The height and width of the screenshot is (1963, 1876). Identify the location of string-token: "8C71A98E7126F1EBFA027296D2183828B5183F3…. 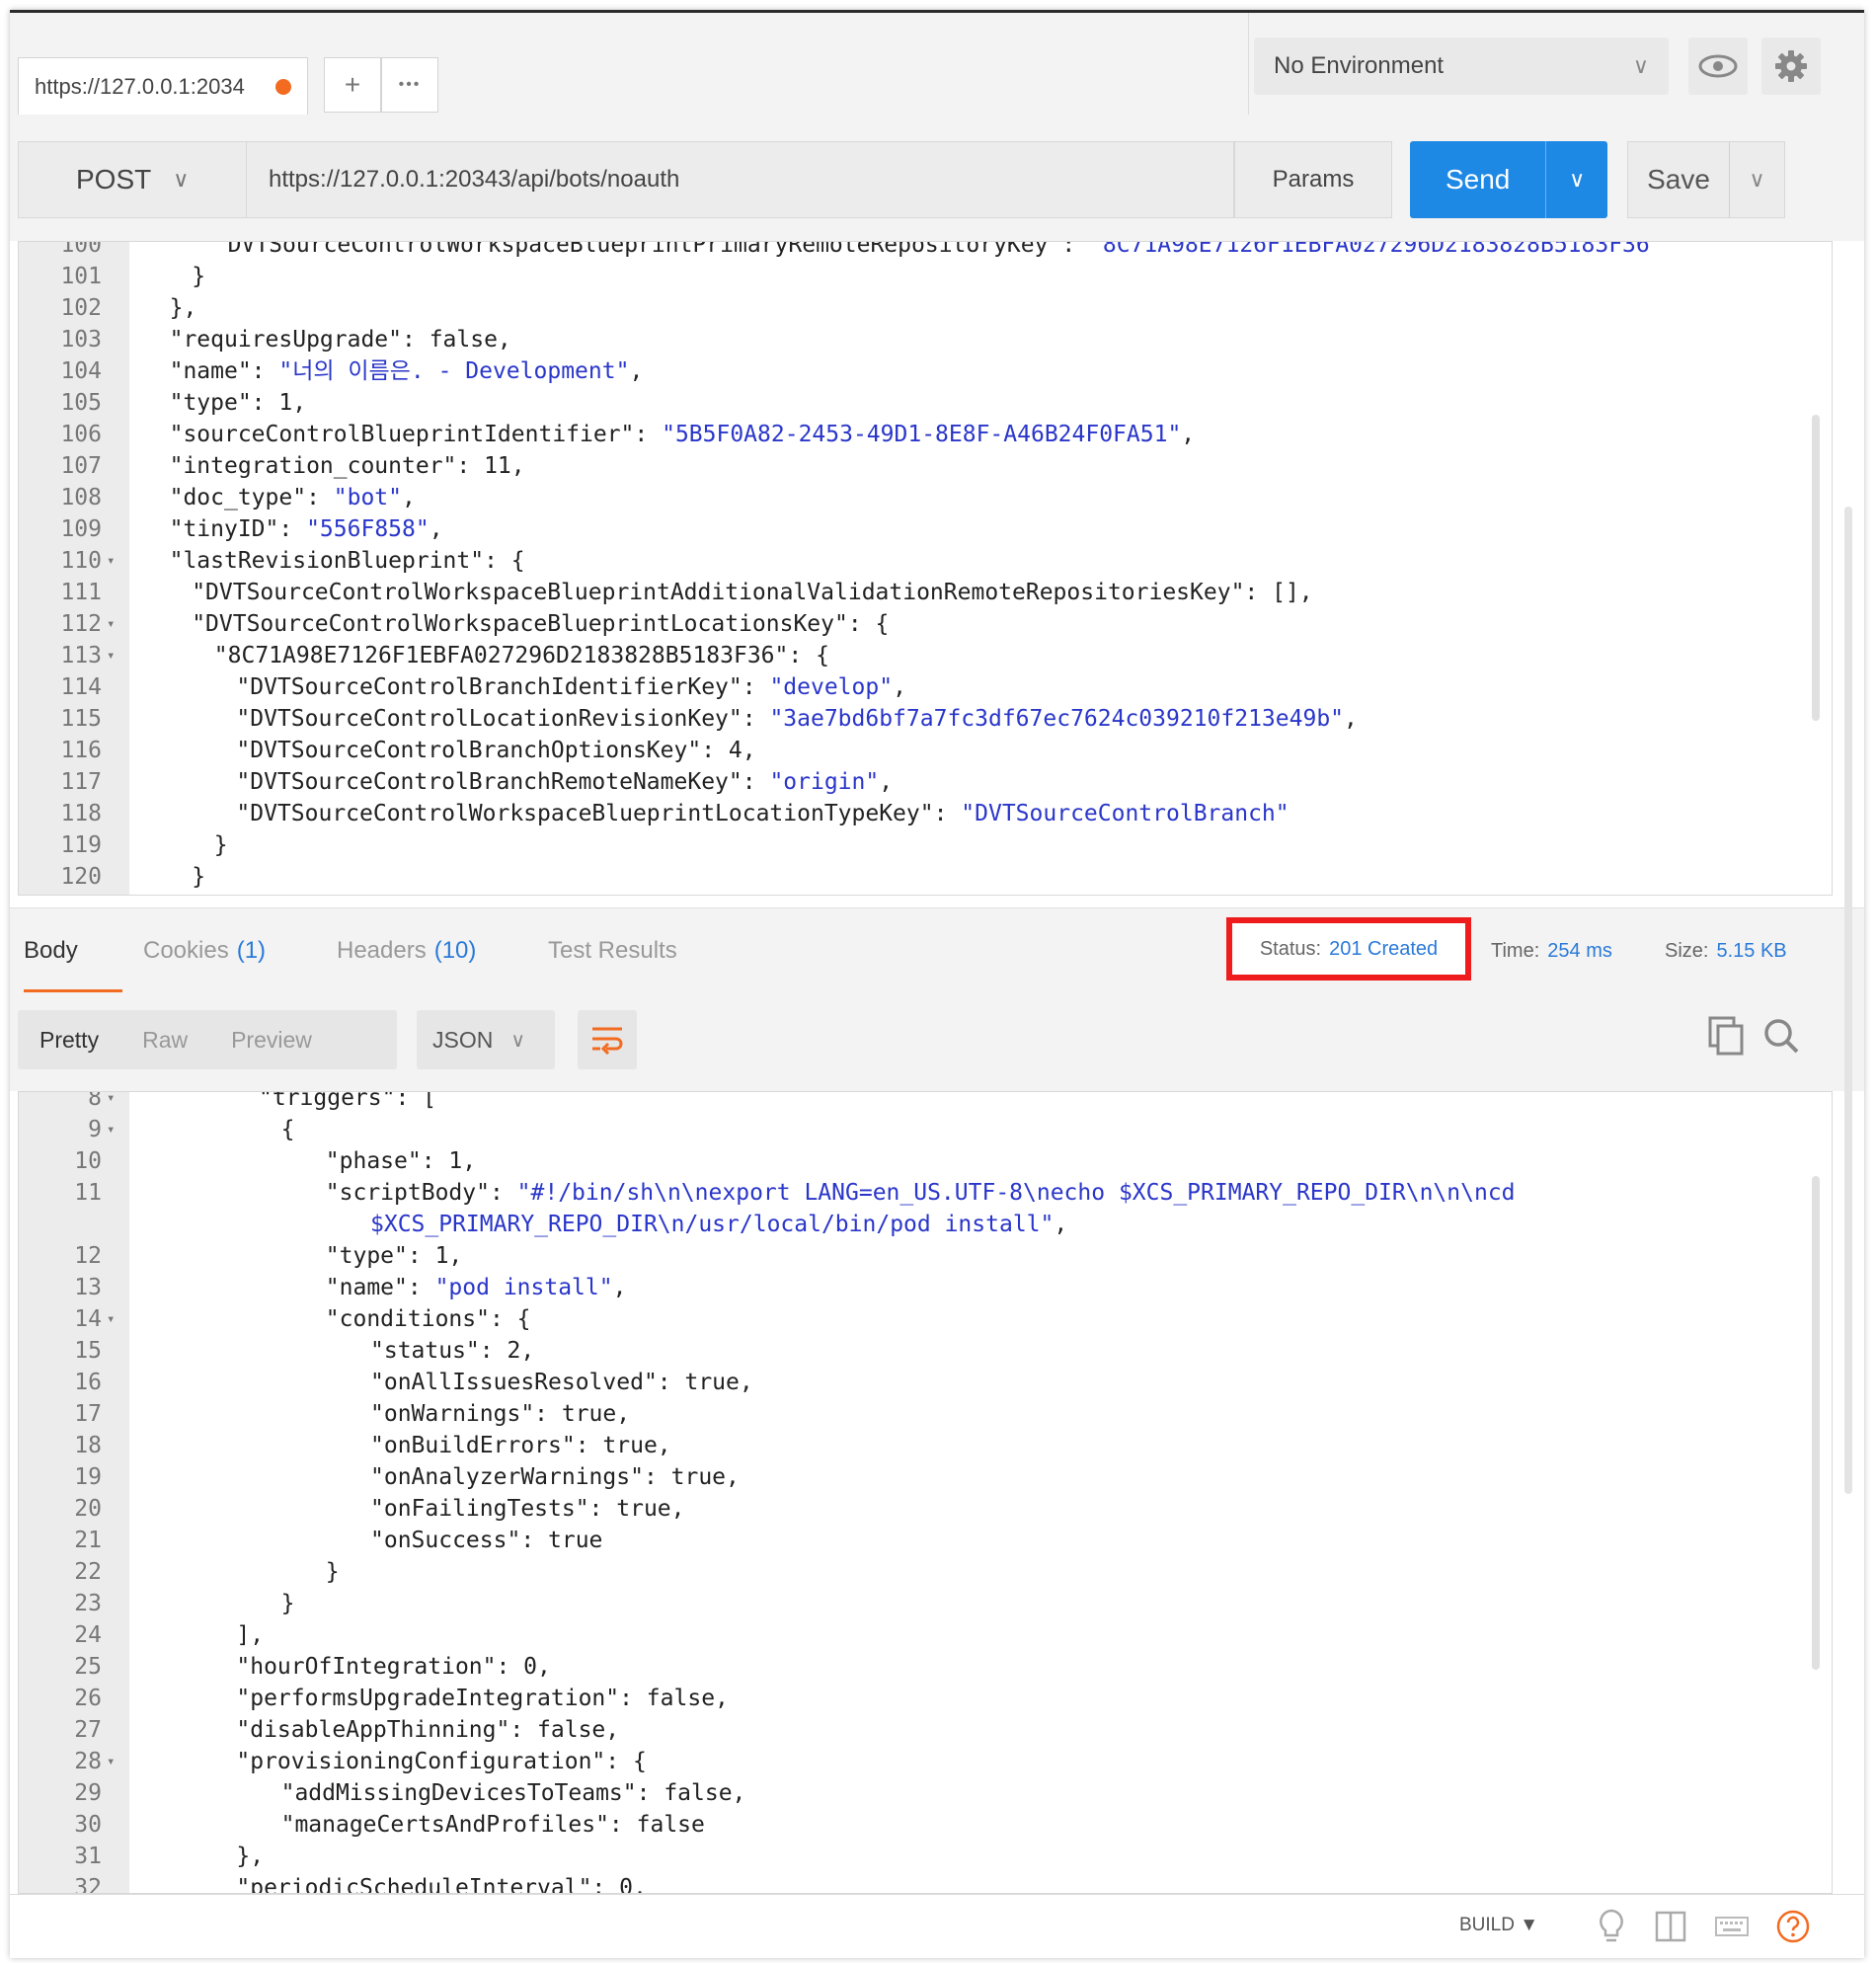
(1377, 249).